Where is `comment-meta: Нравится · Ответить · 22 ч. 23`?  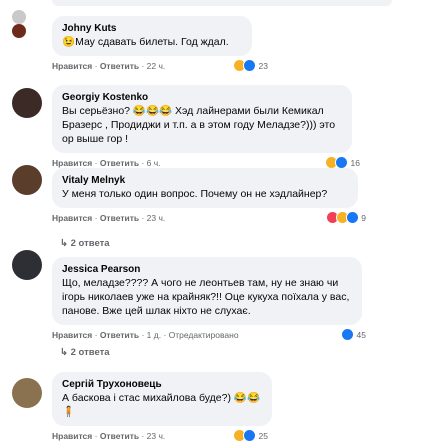
comment-meta: Нравится · Ответить · 22 ч. 23 is located at coordinates (160, 65).